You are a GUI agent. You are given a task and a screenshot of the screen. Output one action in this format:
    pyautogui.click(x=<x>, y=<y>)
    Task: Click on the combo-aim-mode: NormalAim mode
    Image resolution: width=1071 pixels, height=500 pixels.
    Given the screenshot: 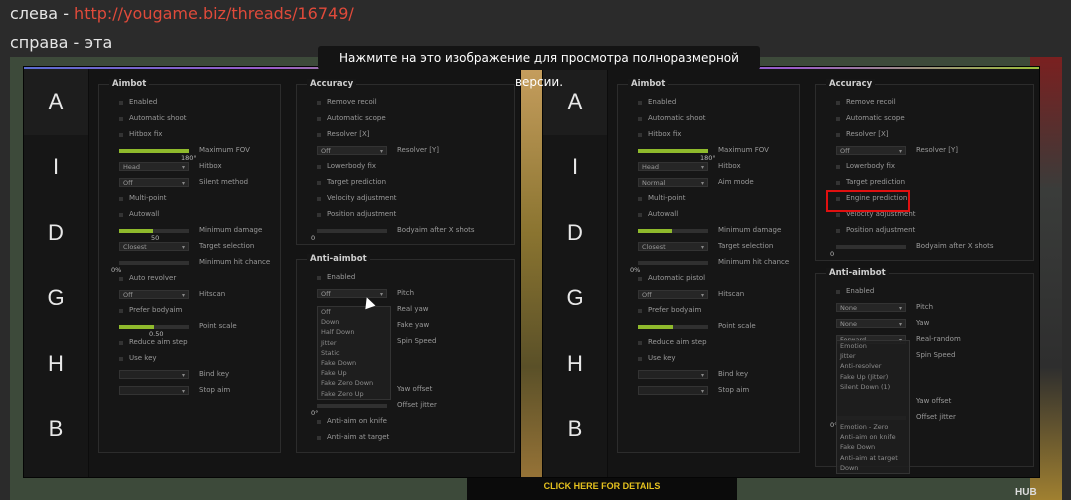 What is the action you would take?
    pyautogui.click(x=709, y=184)
    